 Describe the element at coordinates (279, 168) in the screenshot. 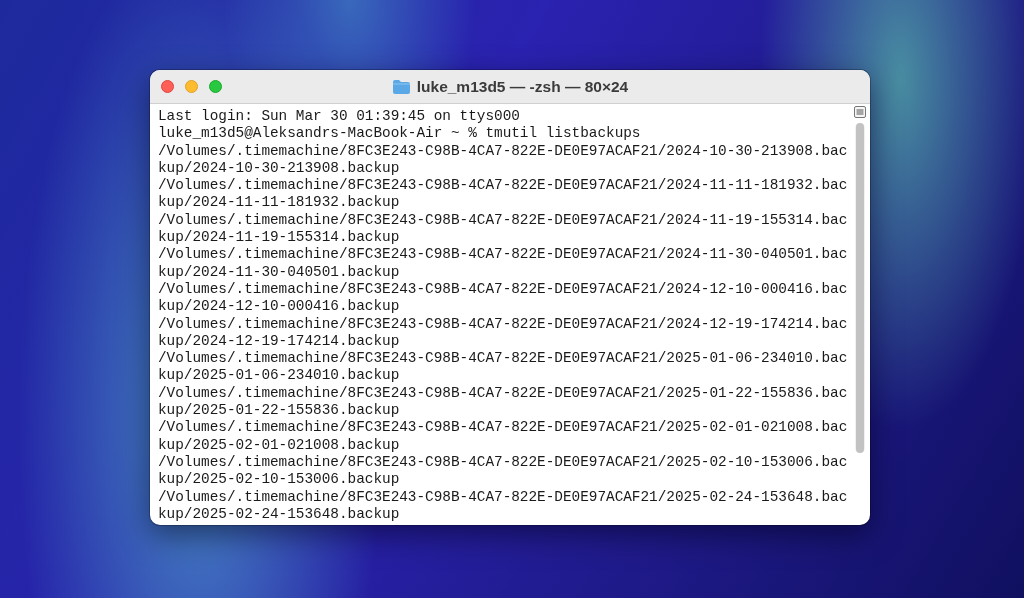

I see `terminal-line: kup/2024-10-30-213908.backup` at that location.